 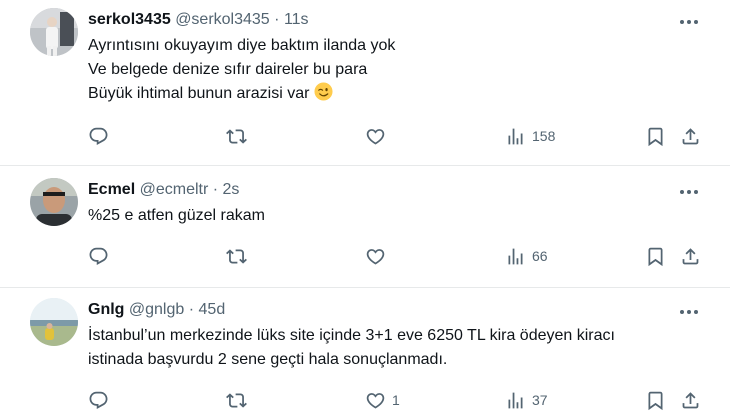 I want to click on tweet-header: serkol3435 @serkol3435 · 11s, so click(x=198, y=20).